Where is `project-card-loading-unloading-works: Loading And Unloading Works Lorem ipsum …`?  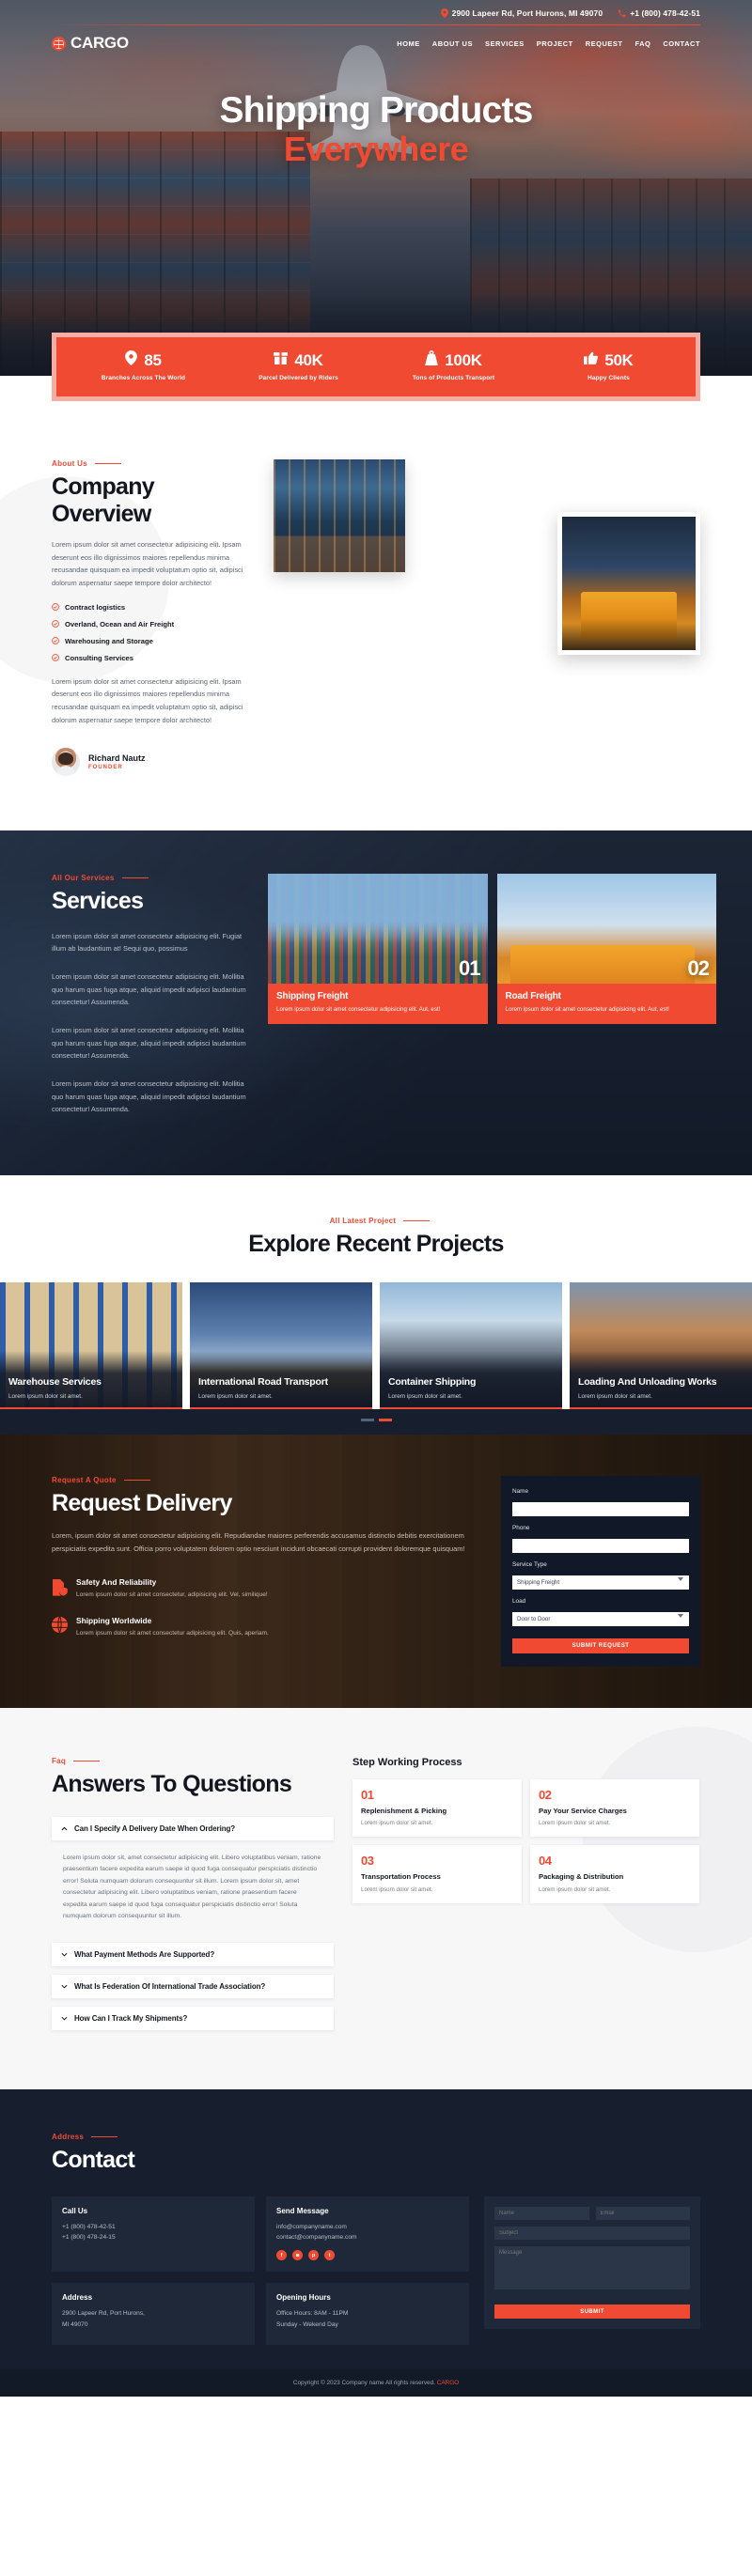 project-card-loading-unloading-works: Loading And Unloading Works Lorem ipsum … is located at coordinates (661, 1346).